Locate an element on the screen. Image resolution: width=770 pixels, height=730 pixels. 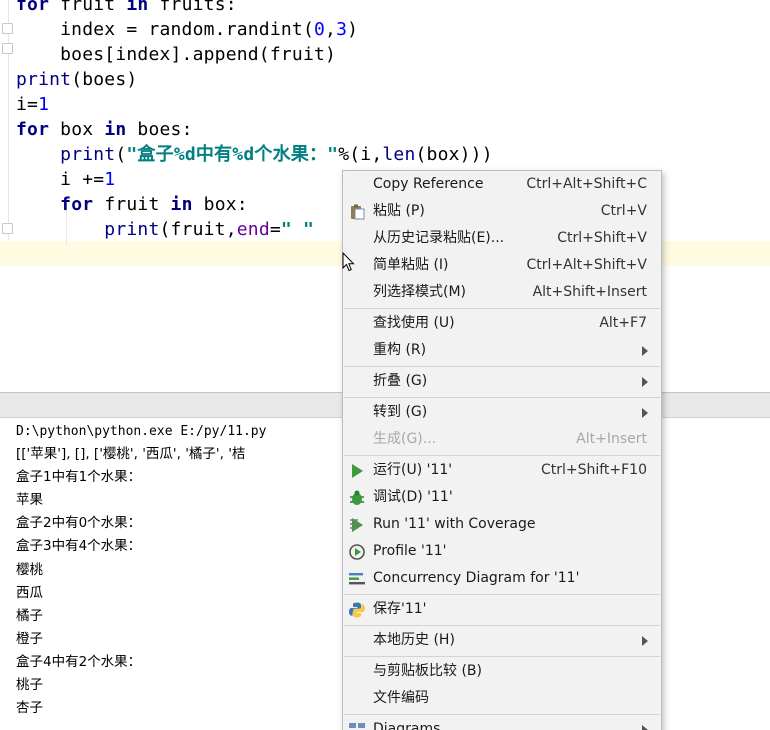
code-token: (boes) is located at coordinates (104, 79).